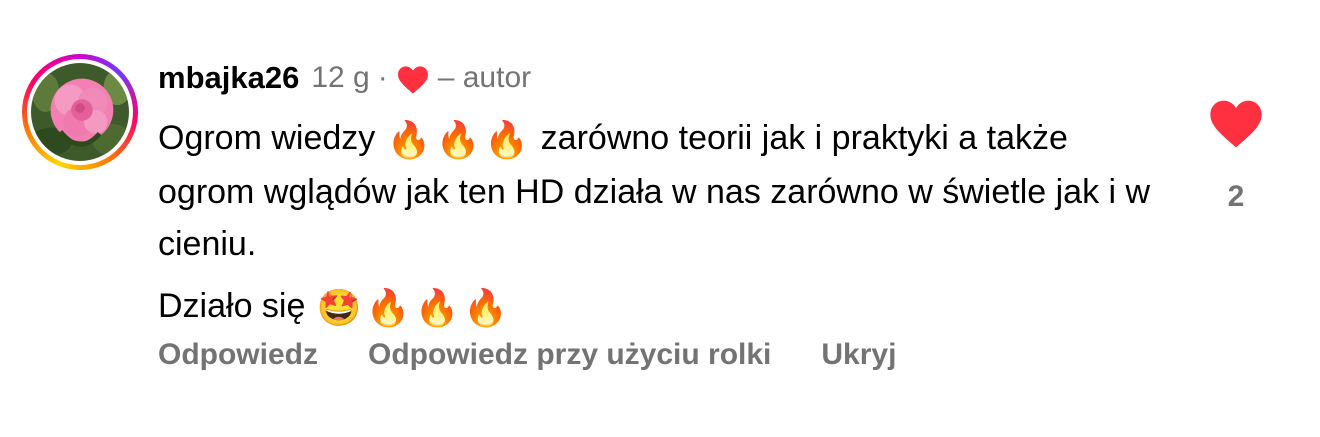 This screenshot has width=1320, height=437. I want to click on like-count: 2, so click(1236, 197).